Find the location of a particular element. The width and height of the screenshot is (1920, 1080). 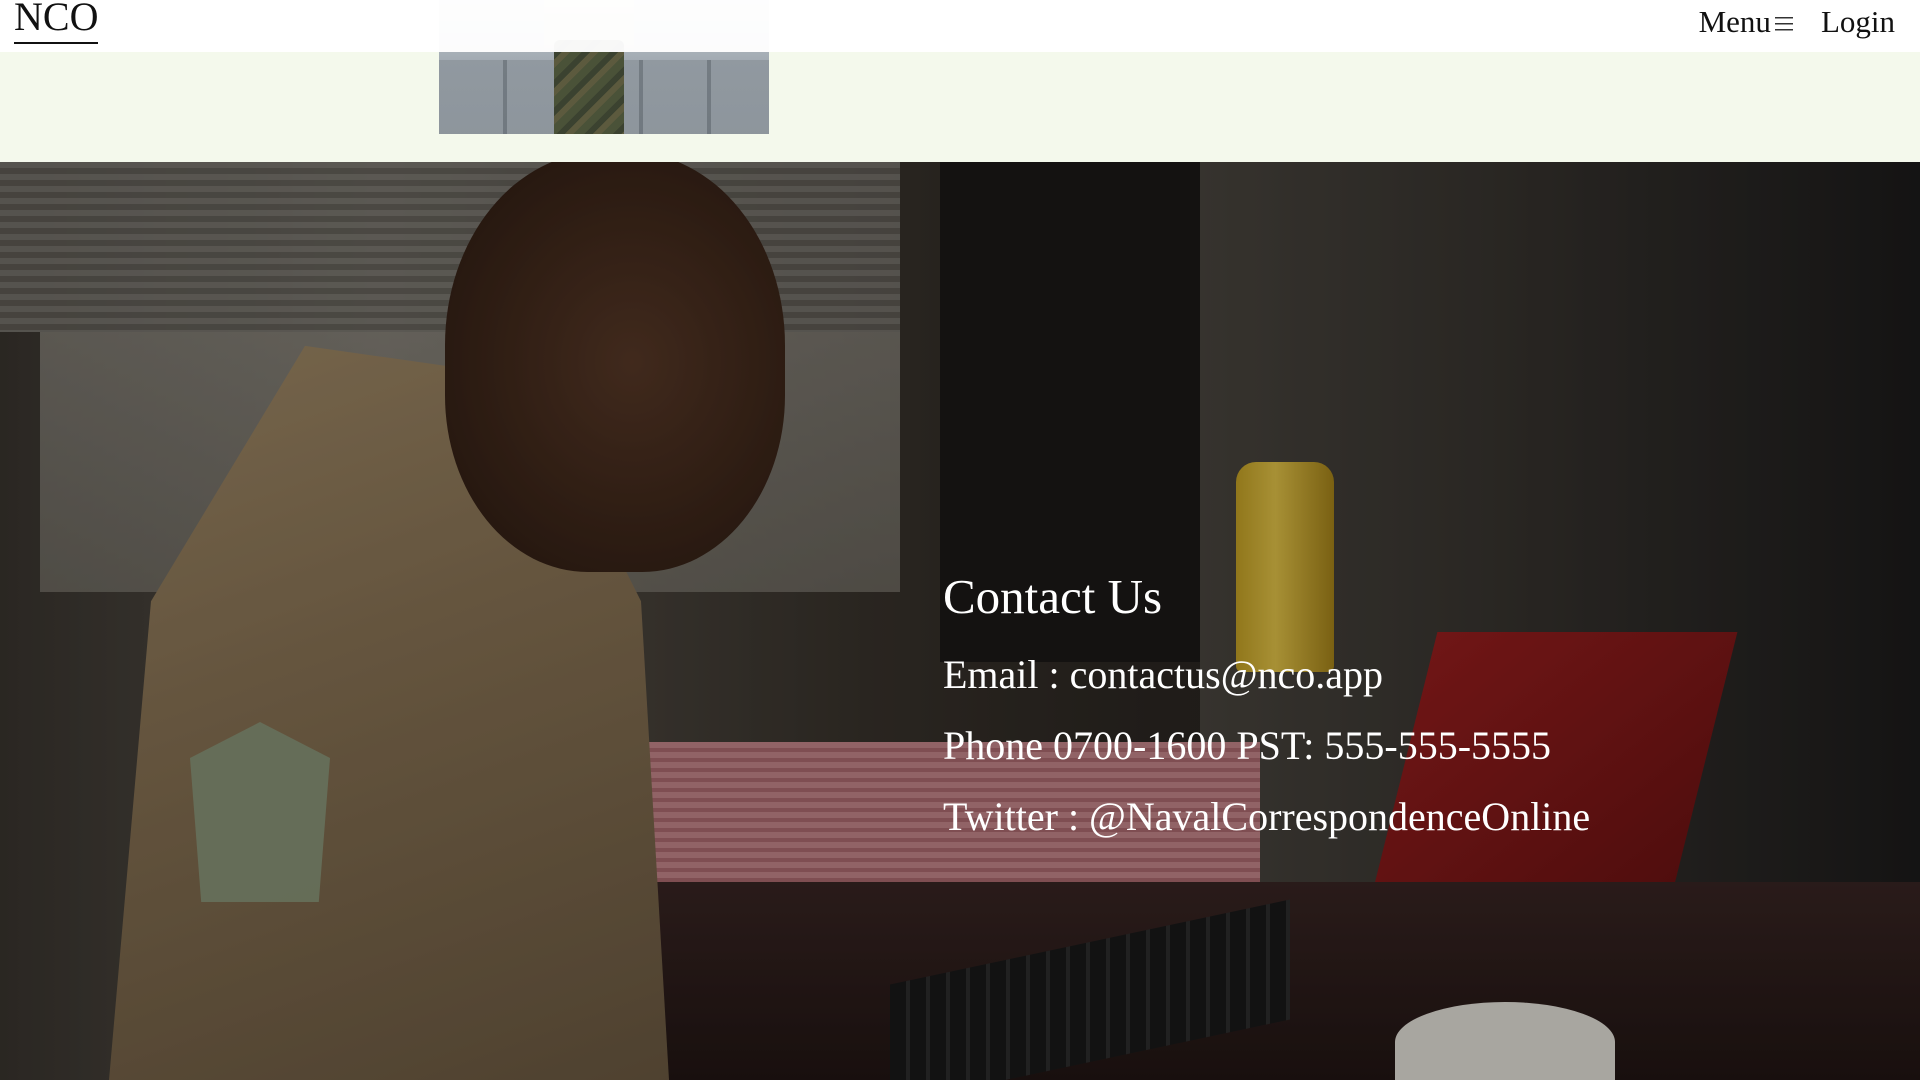

hamburger-icon is located at coordinates (1783, 24).